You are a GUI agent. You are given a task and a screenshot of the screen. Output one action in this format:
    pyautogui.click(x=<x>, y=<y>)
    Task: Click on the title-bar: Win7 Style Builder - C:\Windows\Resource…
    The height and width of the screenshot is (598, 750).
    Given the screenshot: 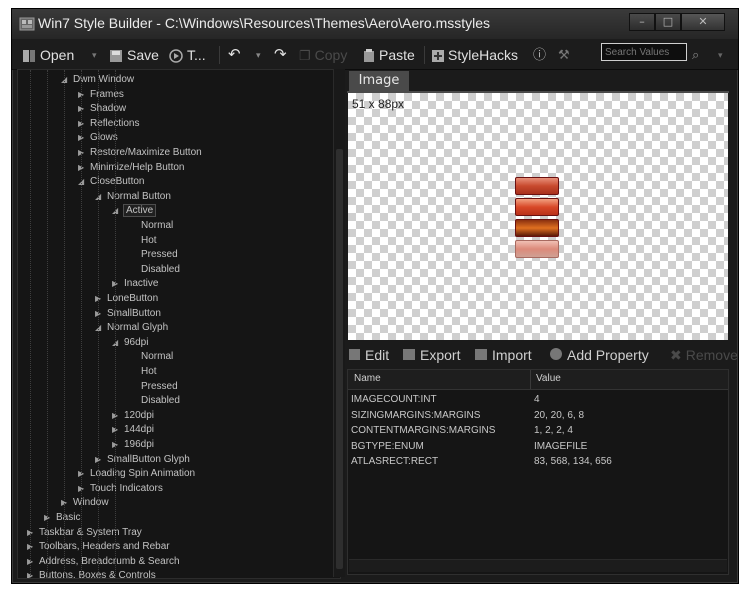 What is the action you would take?
    pyautogui.click(x=375, y=24)
    